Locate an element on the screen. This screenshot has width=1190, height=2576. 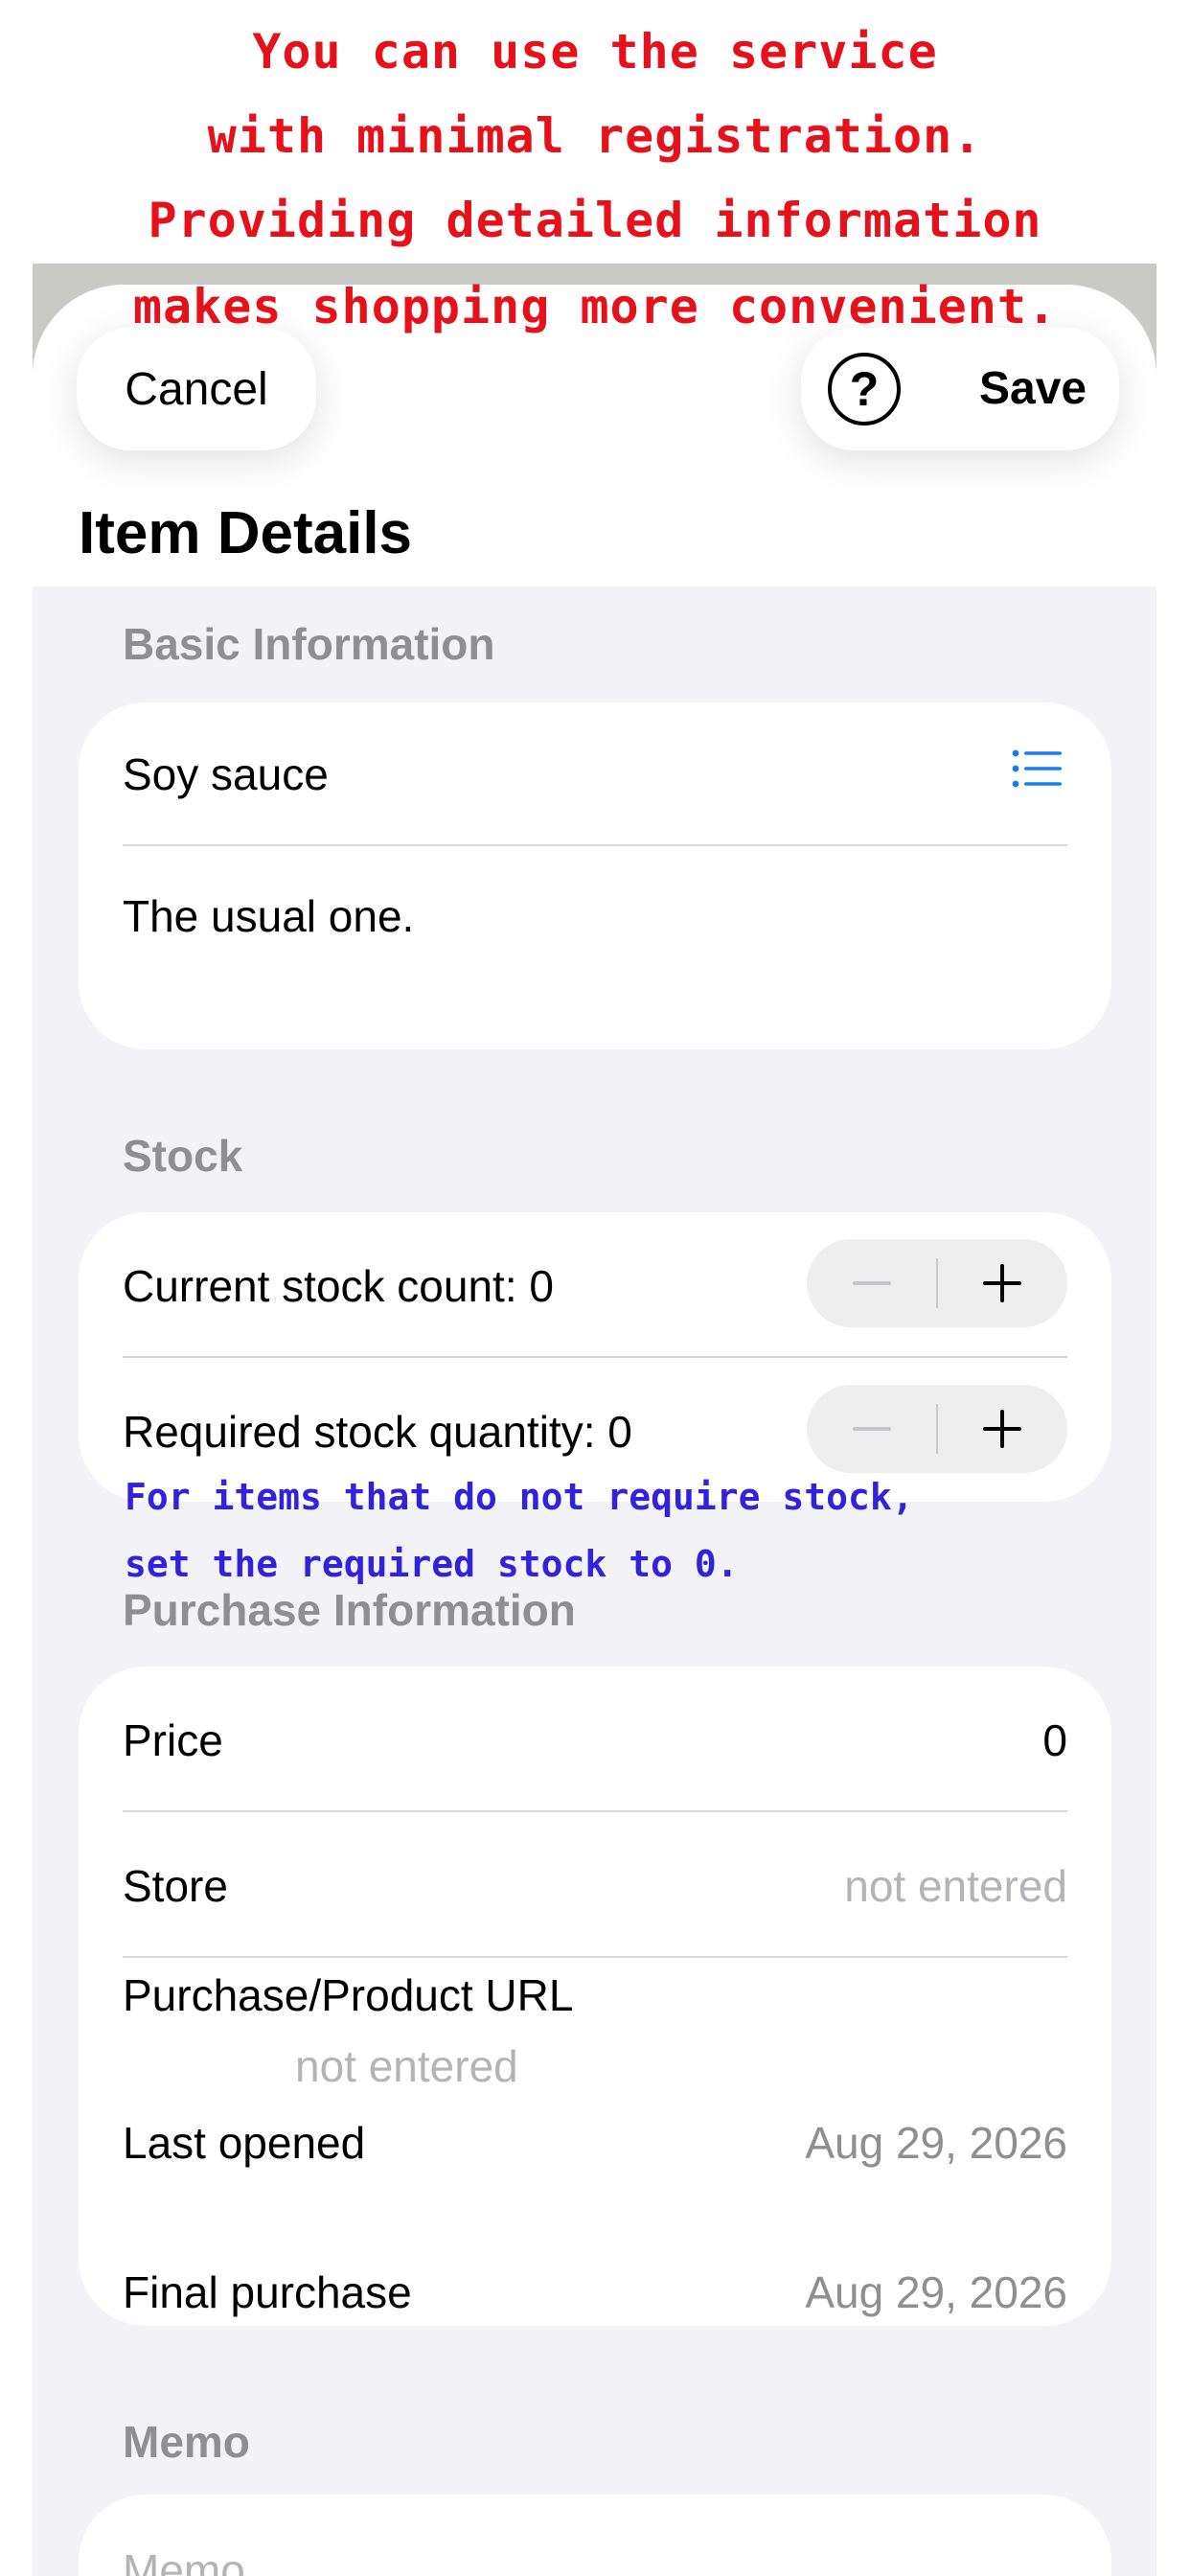
current-stock-stepper is located at coordinates (937, 1283).